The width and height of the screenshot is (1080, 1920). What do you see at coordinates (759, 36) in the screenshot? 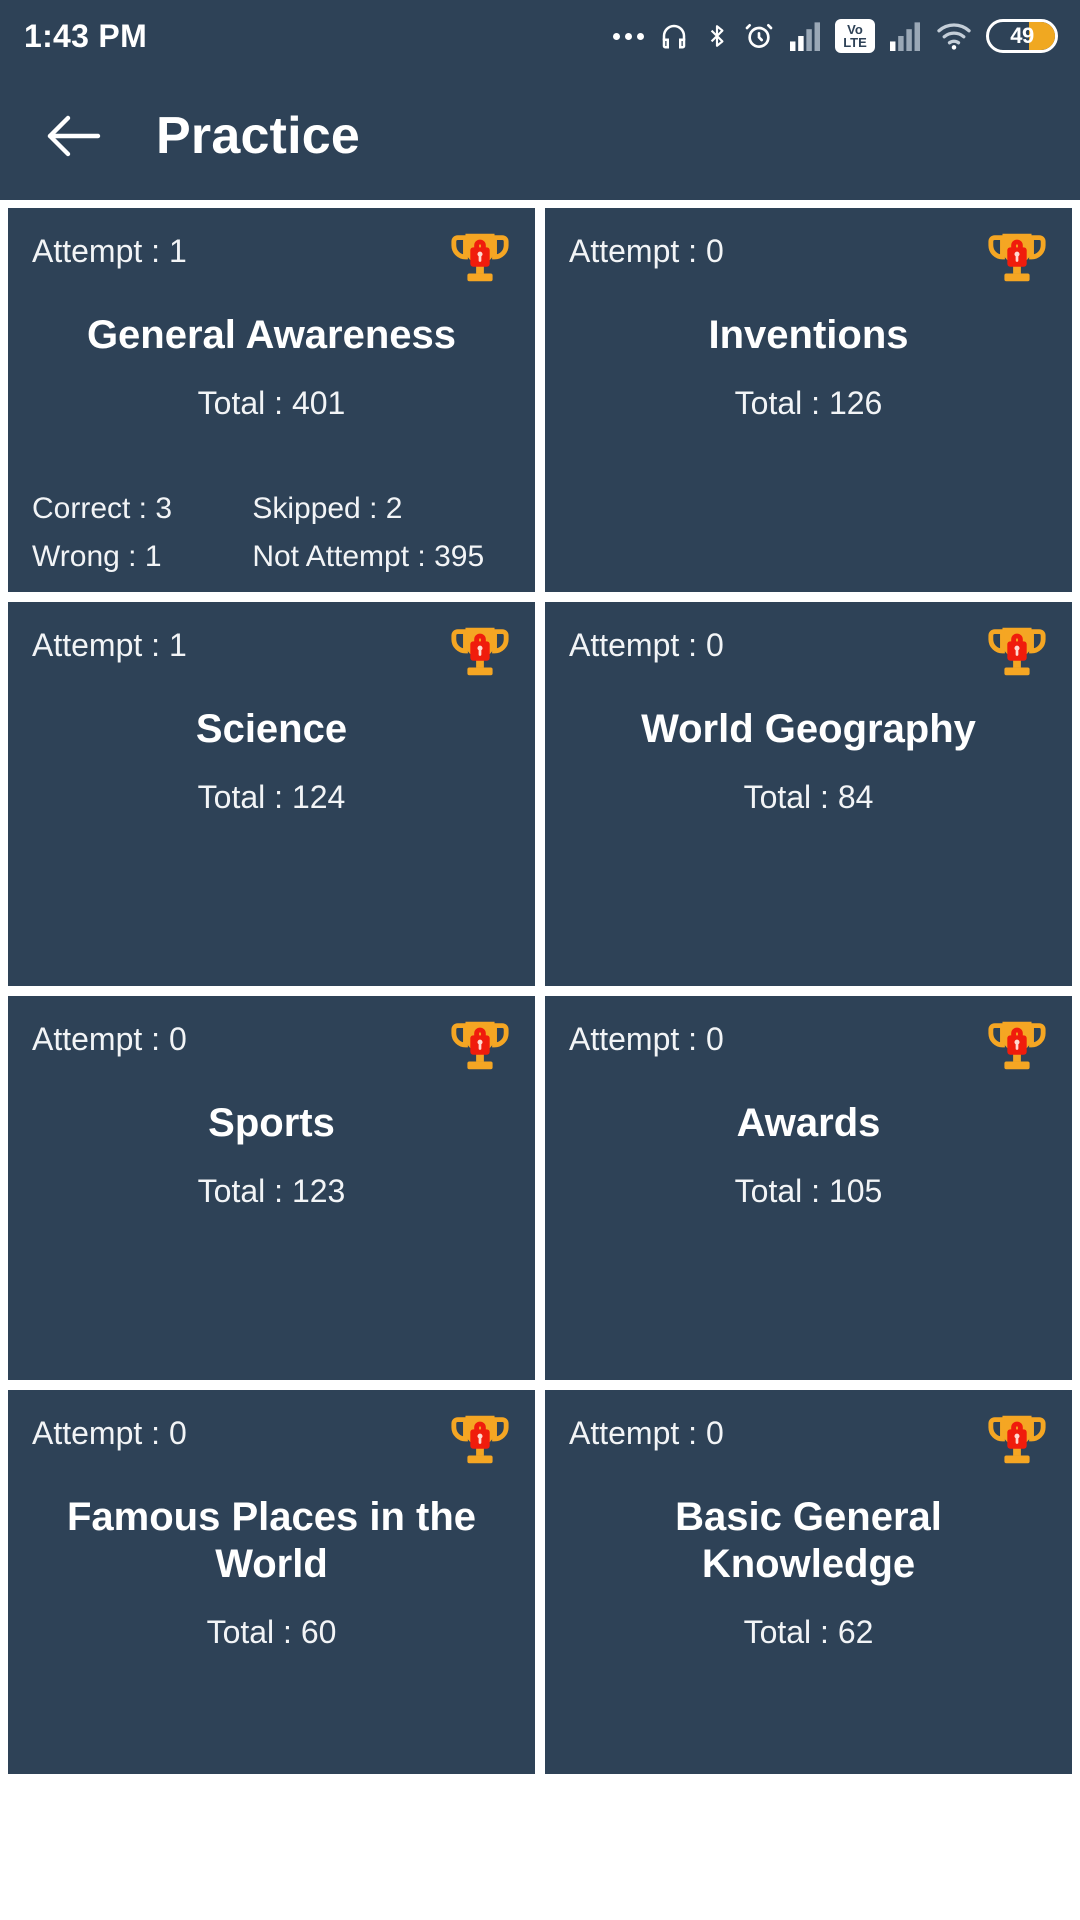
I see `alarm-icon` at bounding box center [759, 36].